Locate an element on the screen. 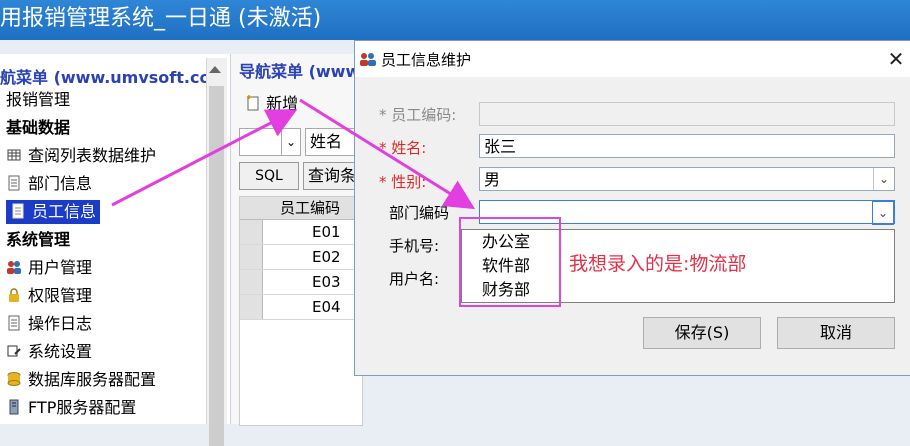  sidebar-item-label: 基础数据 is located at coordinates (38, 127).